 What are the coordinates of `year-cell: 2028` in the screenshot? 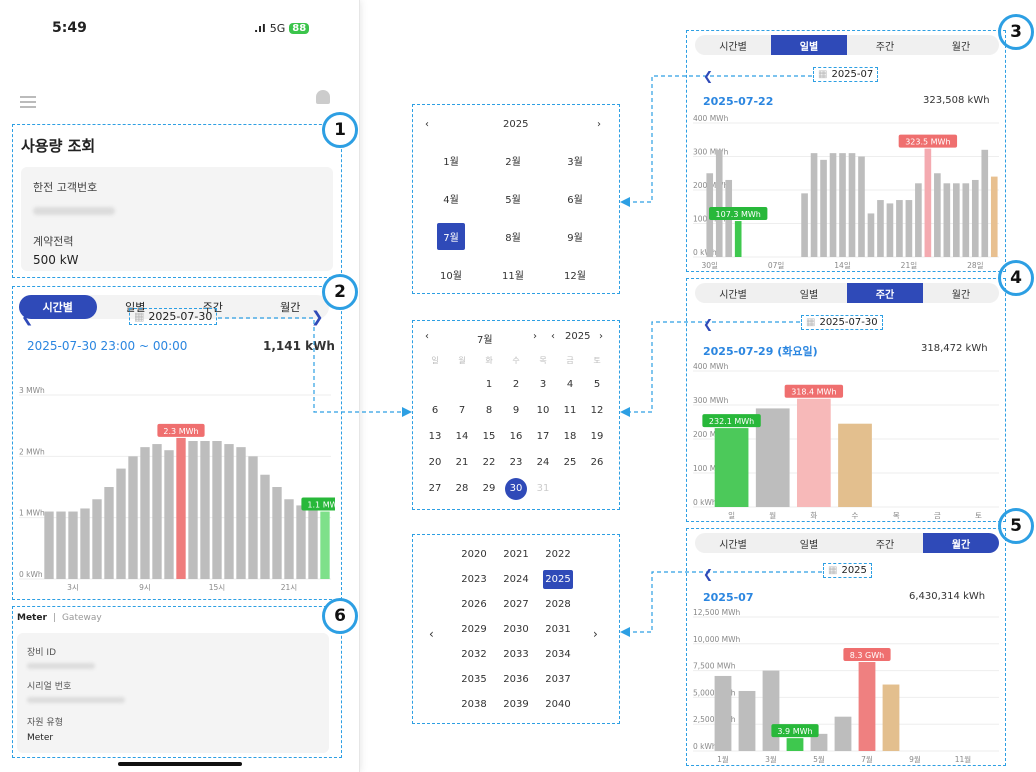 It's located at (558, 604).